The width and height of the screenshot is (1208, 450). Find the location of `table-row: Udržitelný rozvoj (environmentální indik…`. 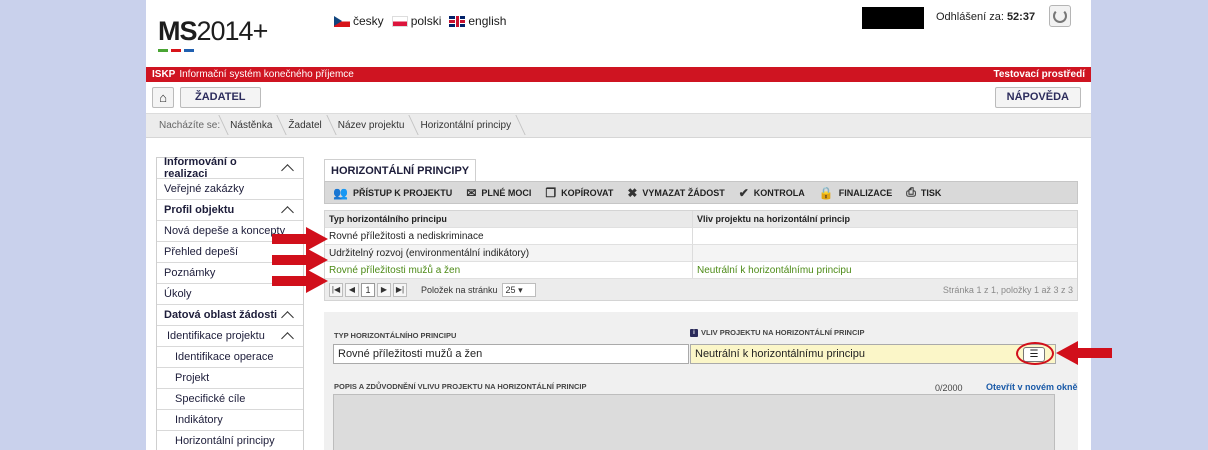

table-row: Udržitelný rozvoj (environmentální indik… is located at coordinates (701, 253).